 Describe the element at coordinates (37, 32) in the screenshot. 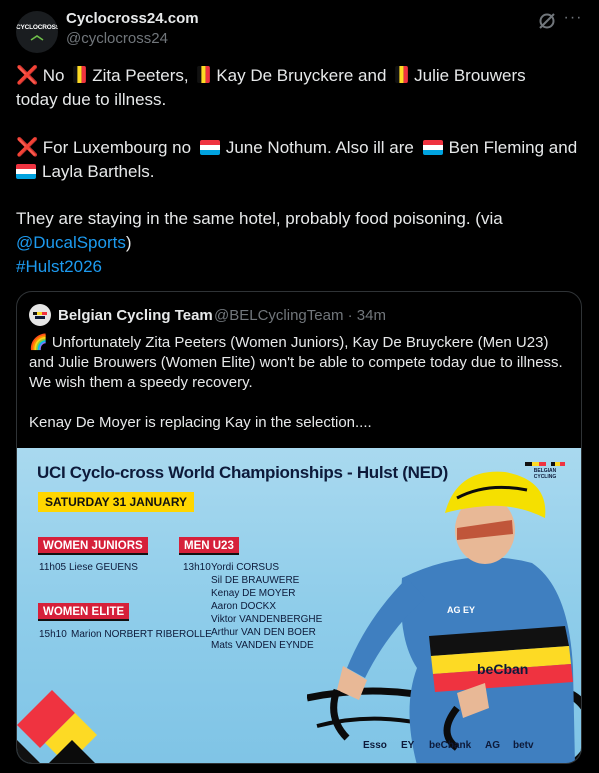

I see `author-avatar: CYCLOCROSS24` at that location.